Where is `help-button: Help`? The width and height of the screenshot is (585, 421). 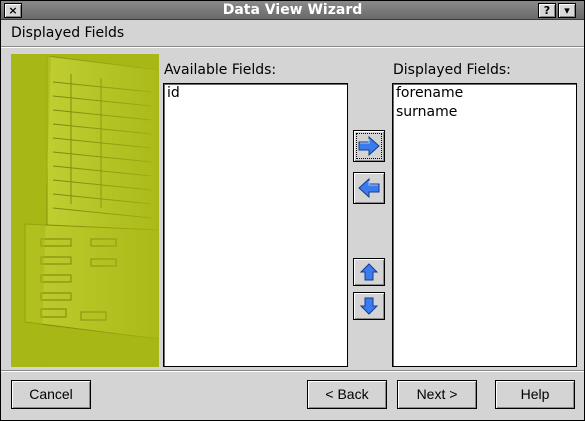 help-button: Help is located at coordinates (535, 394).